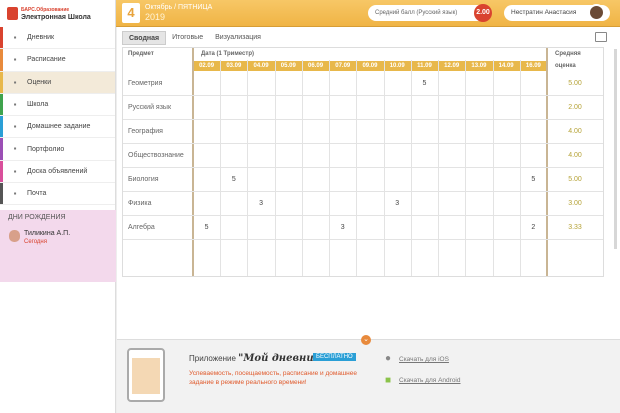  Describe the element at coordinates (143, 179) in the screenshot. I see `subject-name: Биология` at that location.